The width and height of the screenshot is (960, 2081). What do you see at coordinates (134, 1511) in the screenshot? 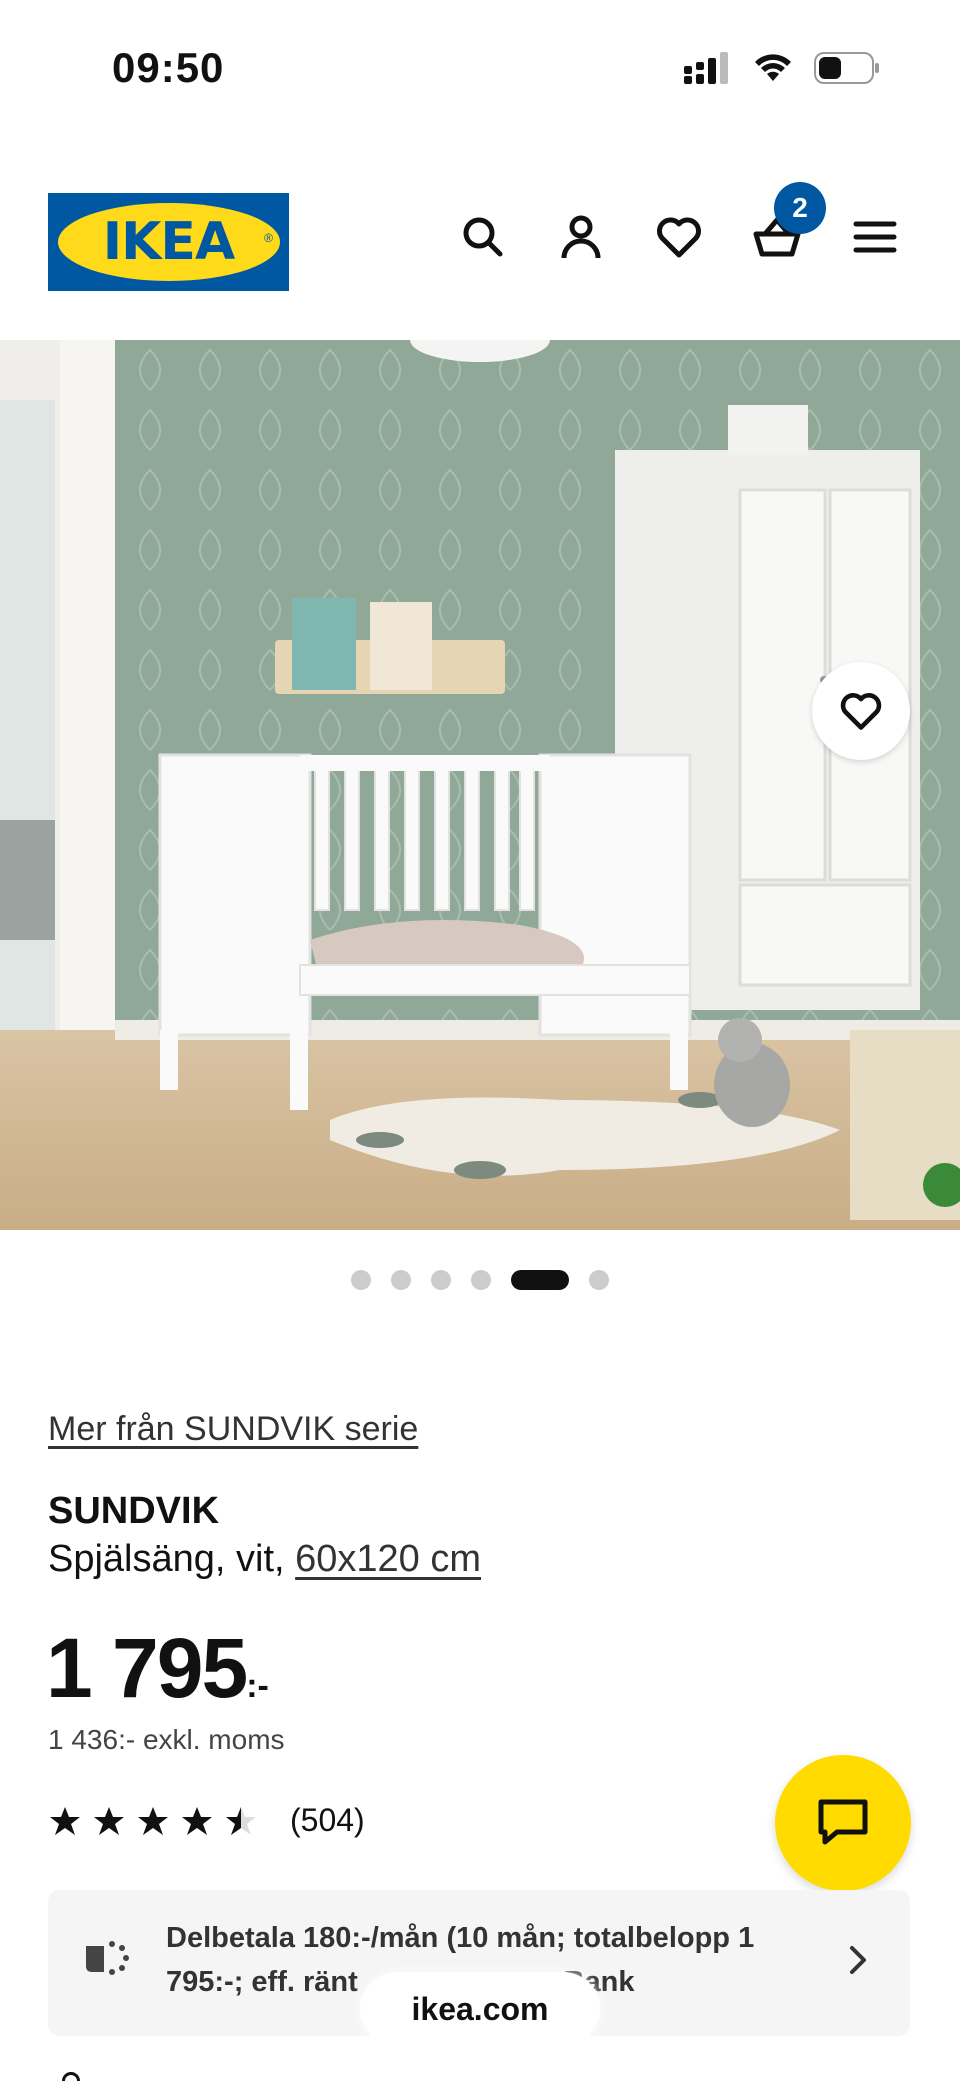
I see `product-name: SUNDVIK` at bounding box center [134, 1511].